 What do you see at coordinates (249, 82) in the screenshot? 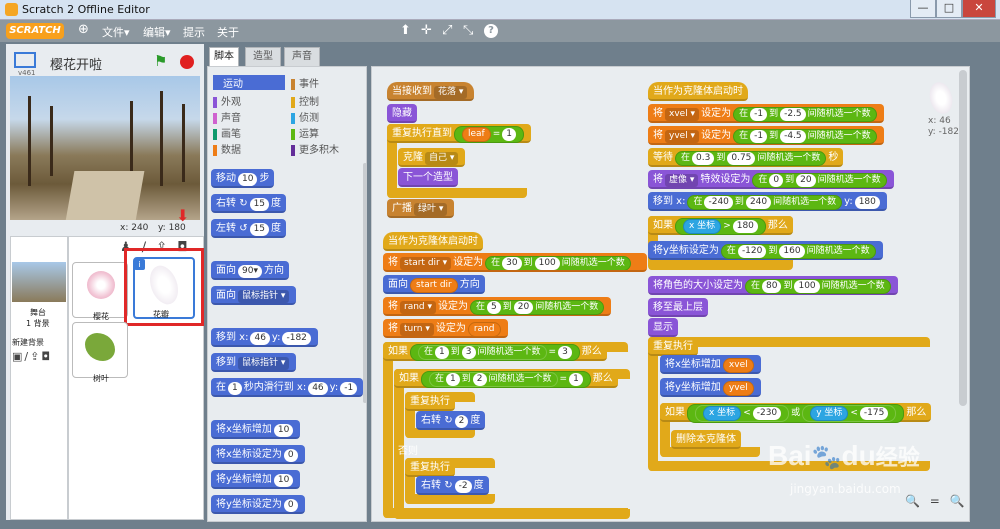
I see `category-motion: 运动` at bounding box center [249, 82].